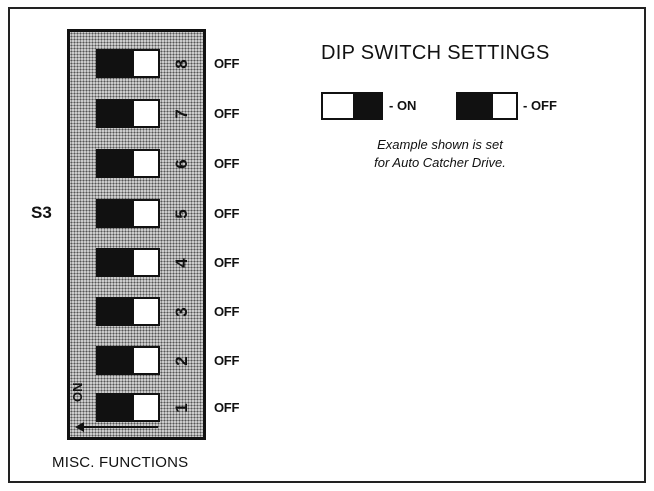 This screenshot has width=654, height=491. What do you see at coordinates (181, 263) in the screenshot?
I see `switch-number: 4` at bounding box center [181, 263].